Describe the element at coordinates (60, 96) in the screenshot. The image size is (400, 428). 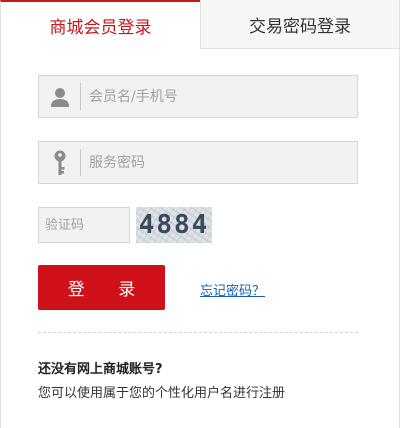
I see `user-icon` at that location.